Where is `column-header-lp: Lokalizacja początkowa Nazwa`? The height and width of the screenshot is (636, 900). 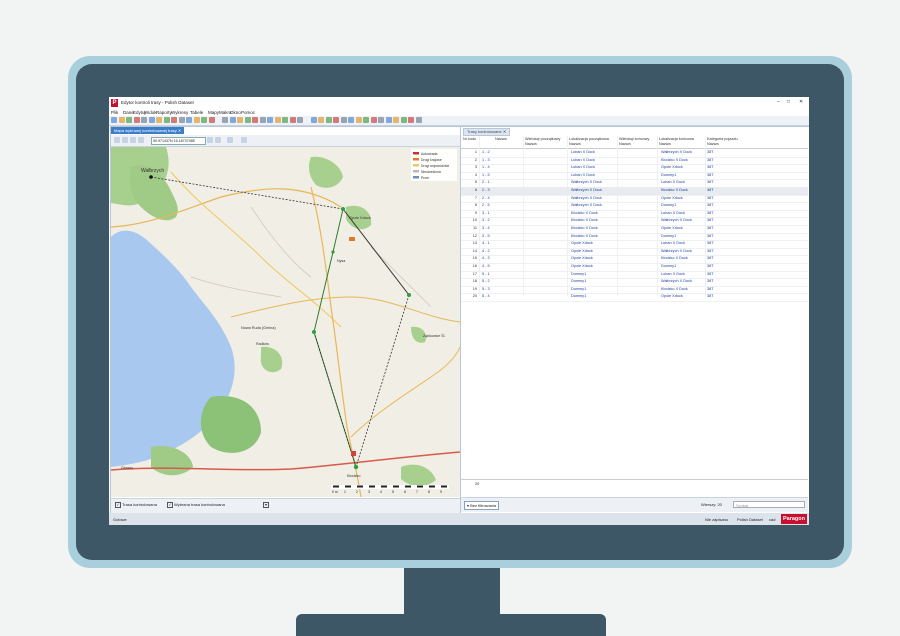 column-header-lp: Lokalizacja początkowa Nazwa is located at coordinates (589, 141).